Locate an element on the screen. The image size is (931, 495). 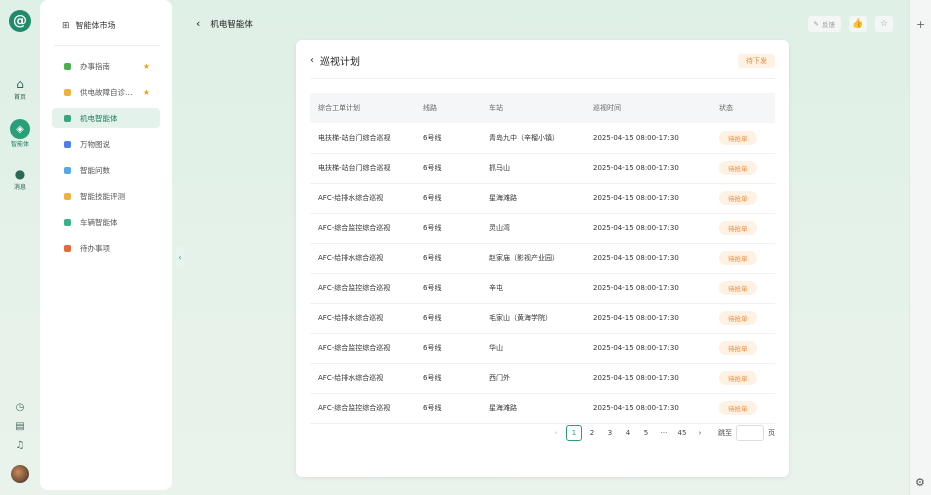
feedback-button: ✎ 反馈 is located at coordinates (824, 24).